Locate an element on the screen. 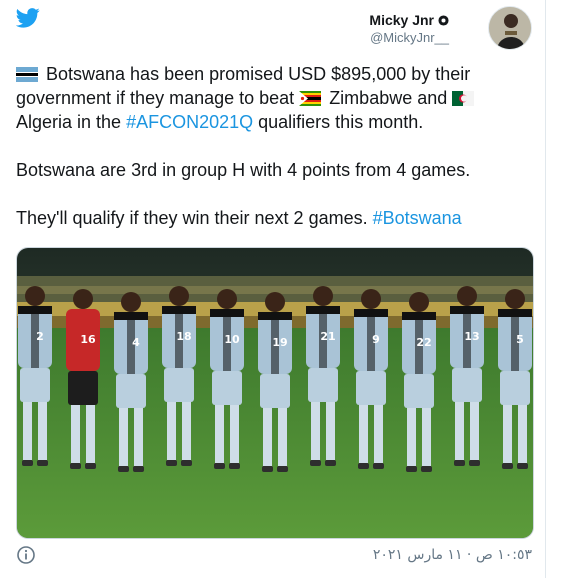 This screenshot has width=566, height=578. jersey-number: 13 is located at coordinates (471, 336).